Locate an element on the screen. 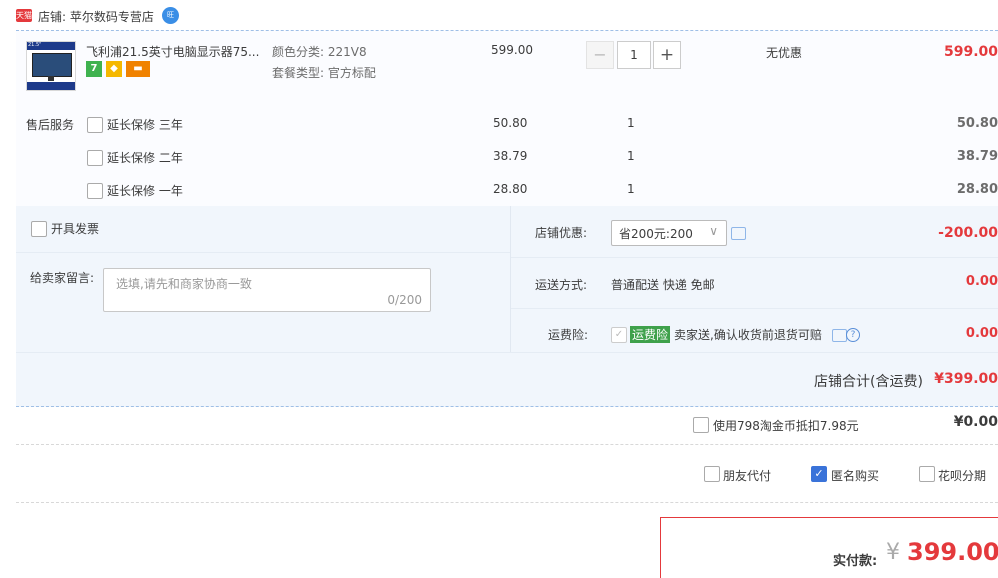 The width and height of the screenshot is (998, 578). warranty-3y-checkbox is located at coordinates (95, 125).